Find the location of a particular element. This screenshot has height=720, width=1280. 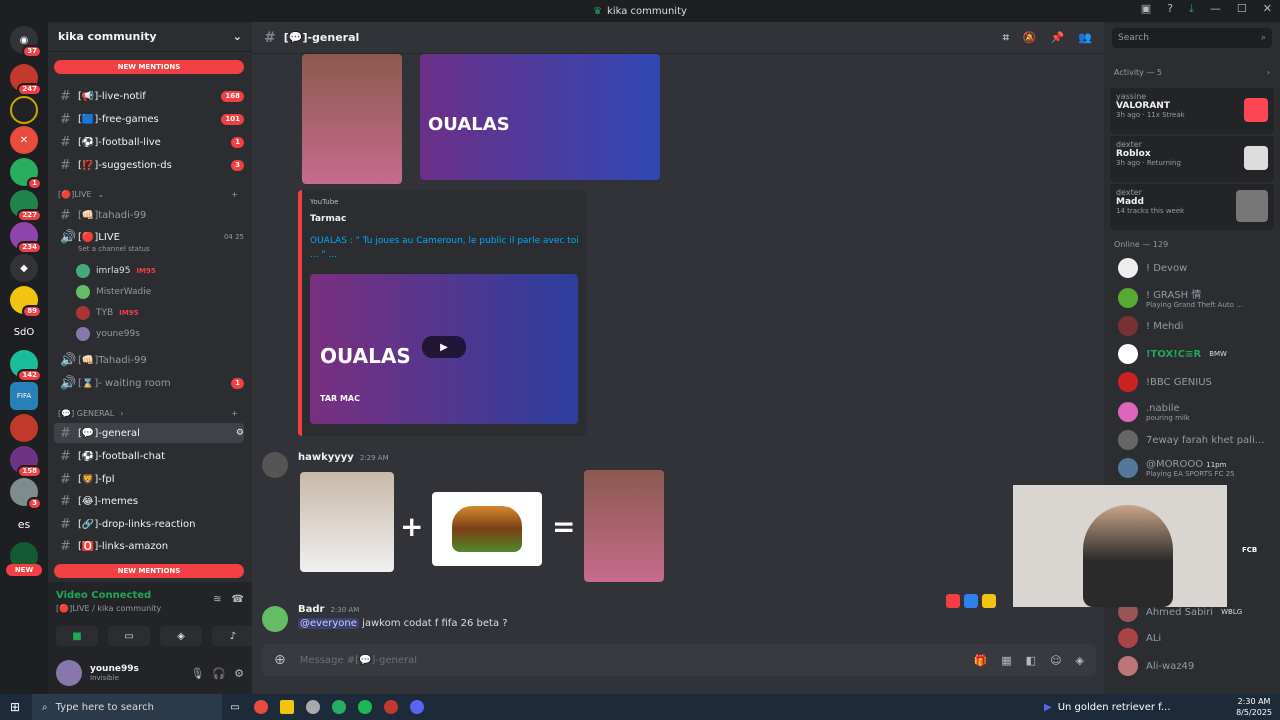

search-input: Search ⌕ is located at coordinates (1192, 38).